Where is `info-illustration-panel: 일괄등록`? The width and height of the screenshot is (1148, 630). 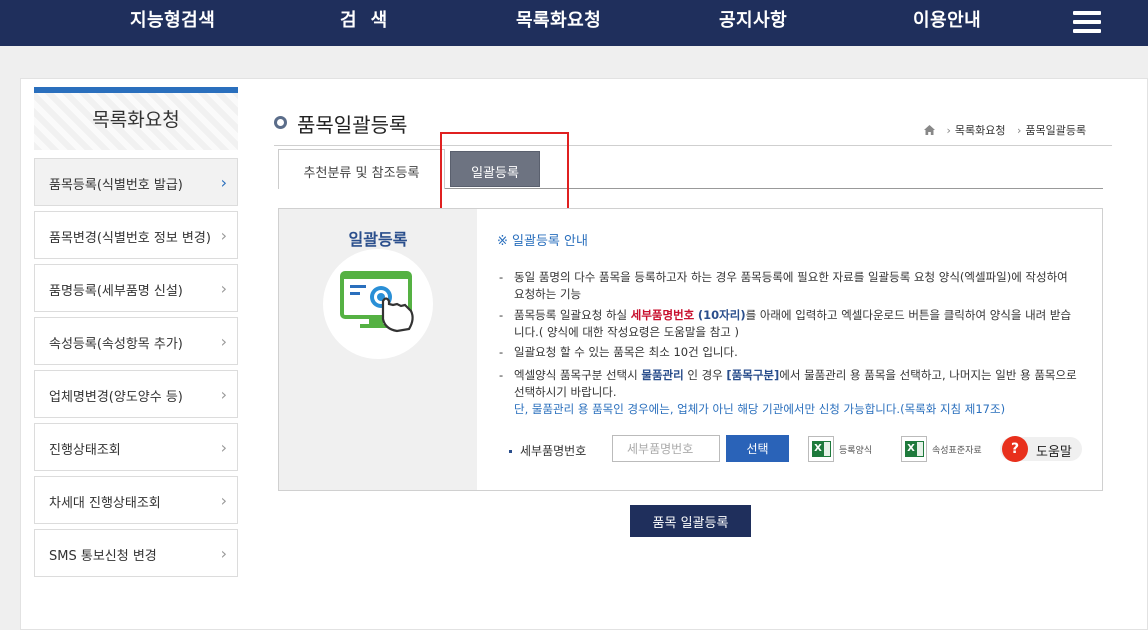
info-illustration-panel: 일괄등록 is located at coordinates (378, 349).